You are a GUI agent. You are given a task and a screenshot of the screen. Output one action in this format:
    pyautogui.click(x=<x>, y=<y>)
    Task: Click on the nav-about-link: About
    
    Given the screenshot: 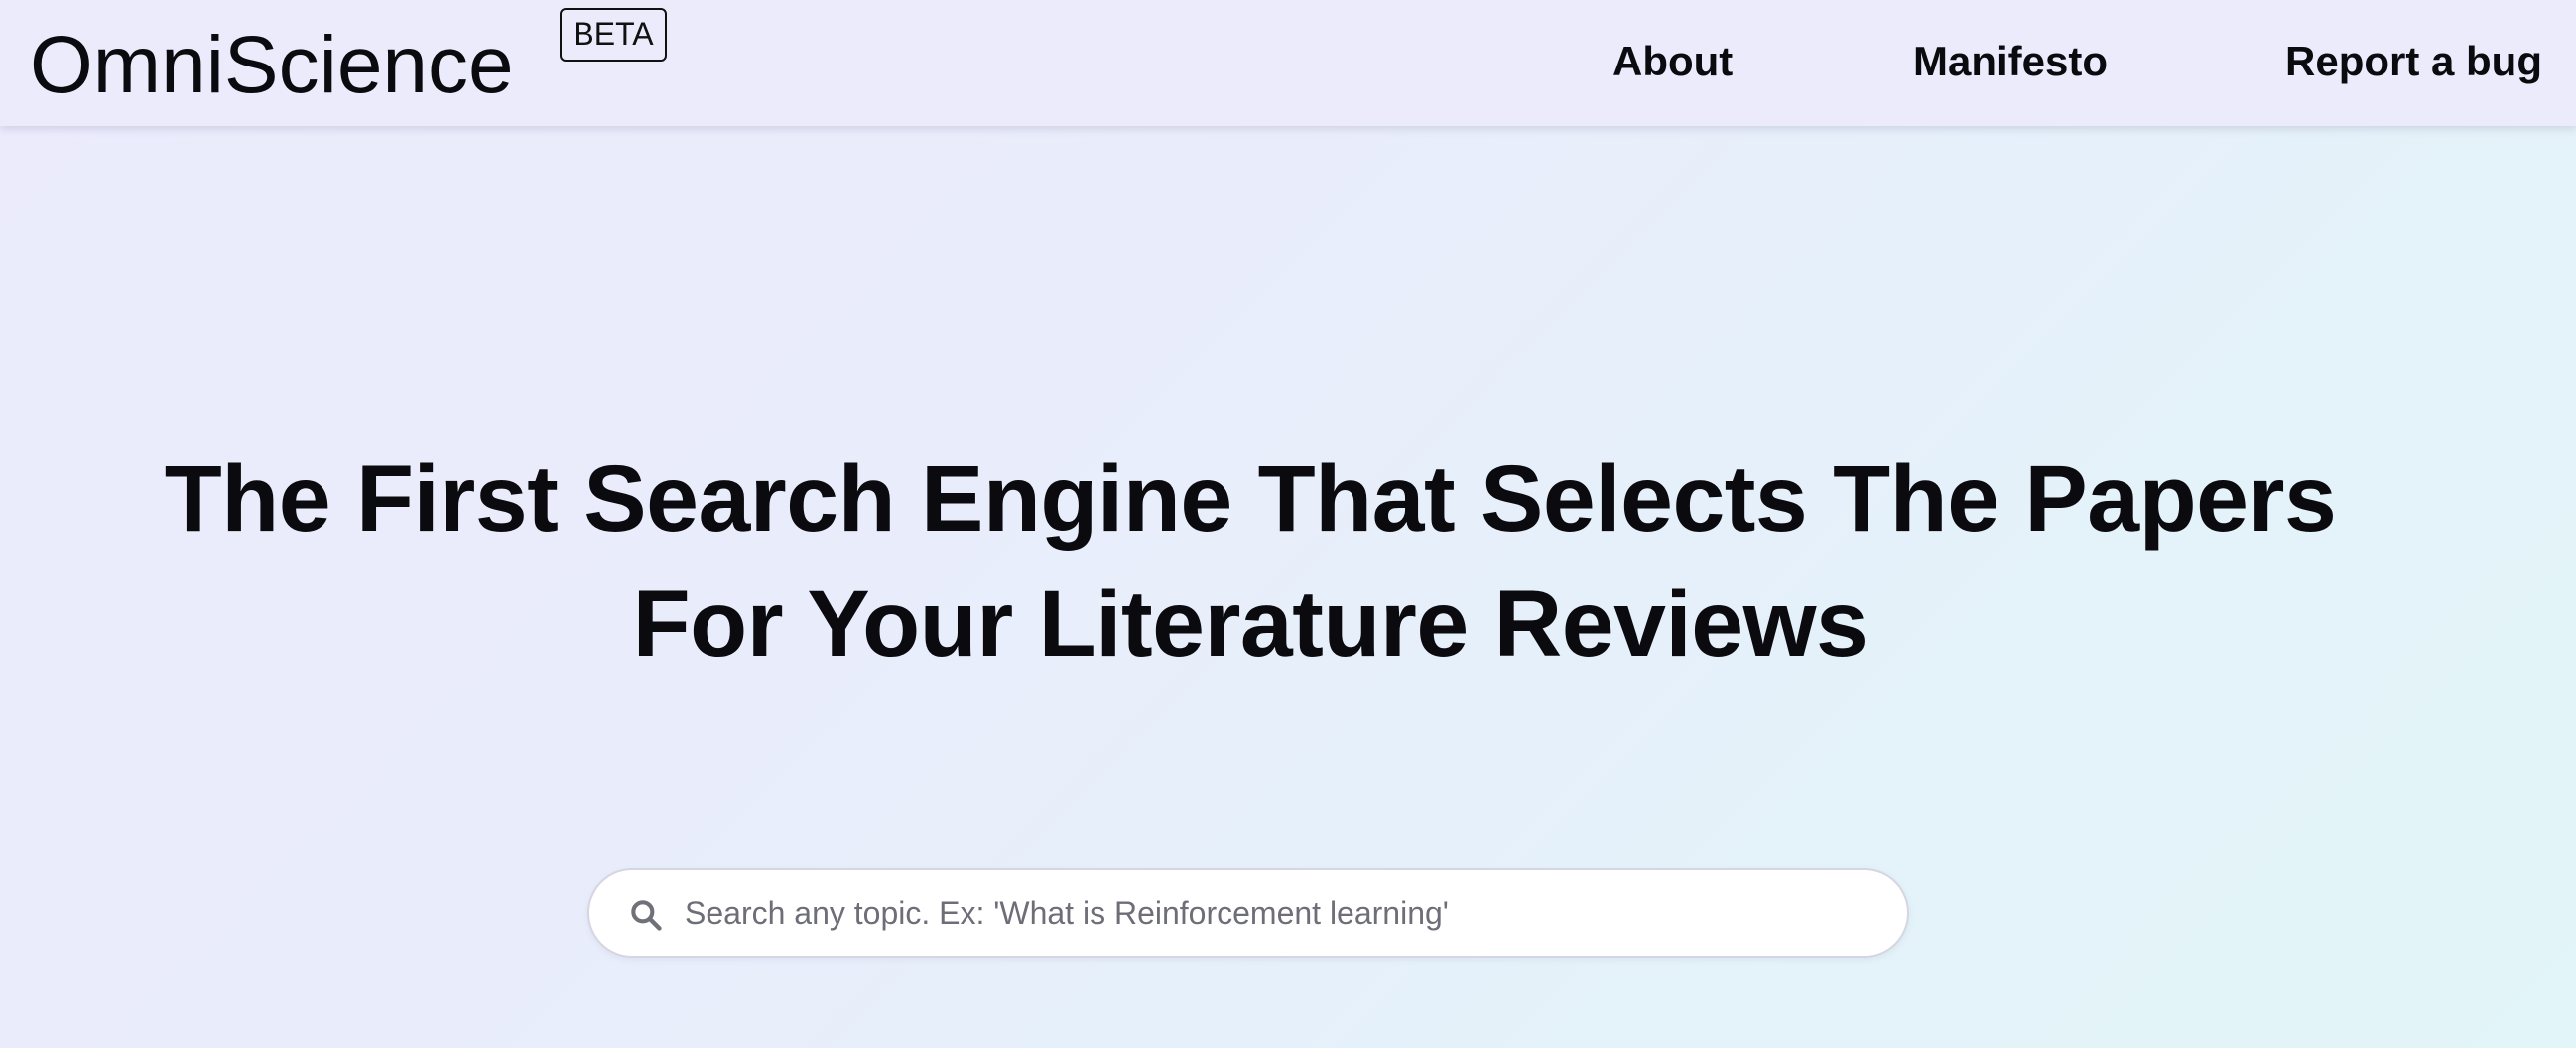 What is the action you would take?
    pyautogui.click(x=1673, y=61)
    